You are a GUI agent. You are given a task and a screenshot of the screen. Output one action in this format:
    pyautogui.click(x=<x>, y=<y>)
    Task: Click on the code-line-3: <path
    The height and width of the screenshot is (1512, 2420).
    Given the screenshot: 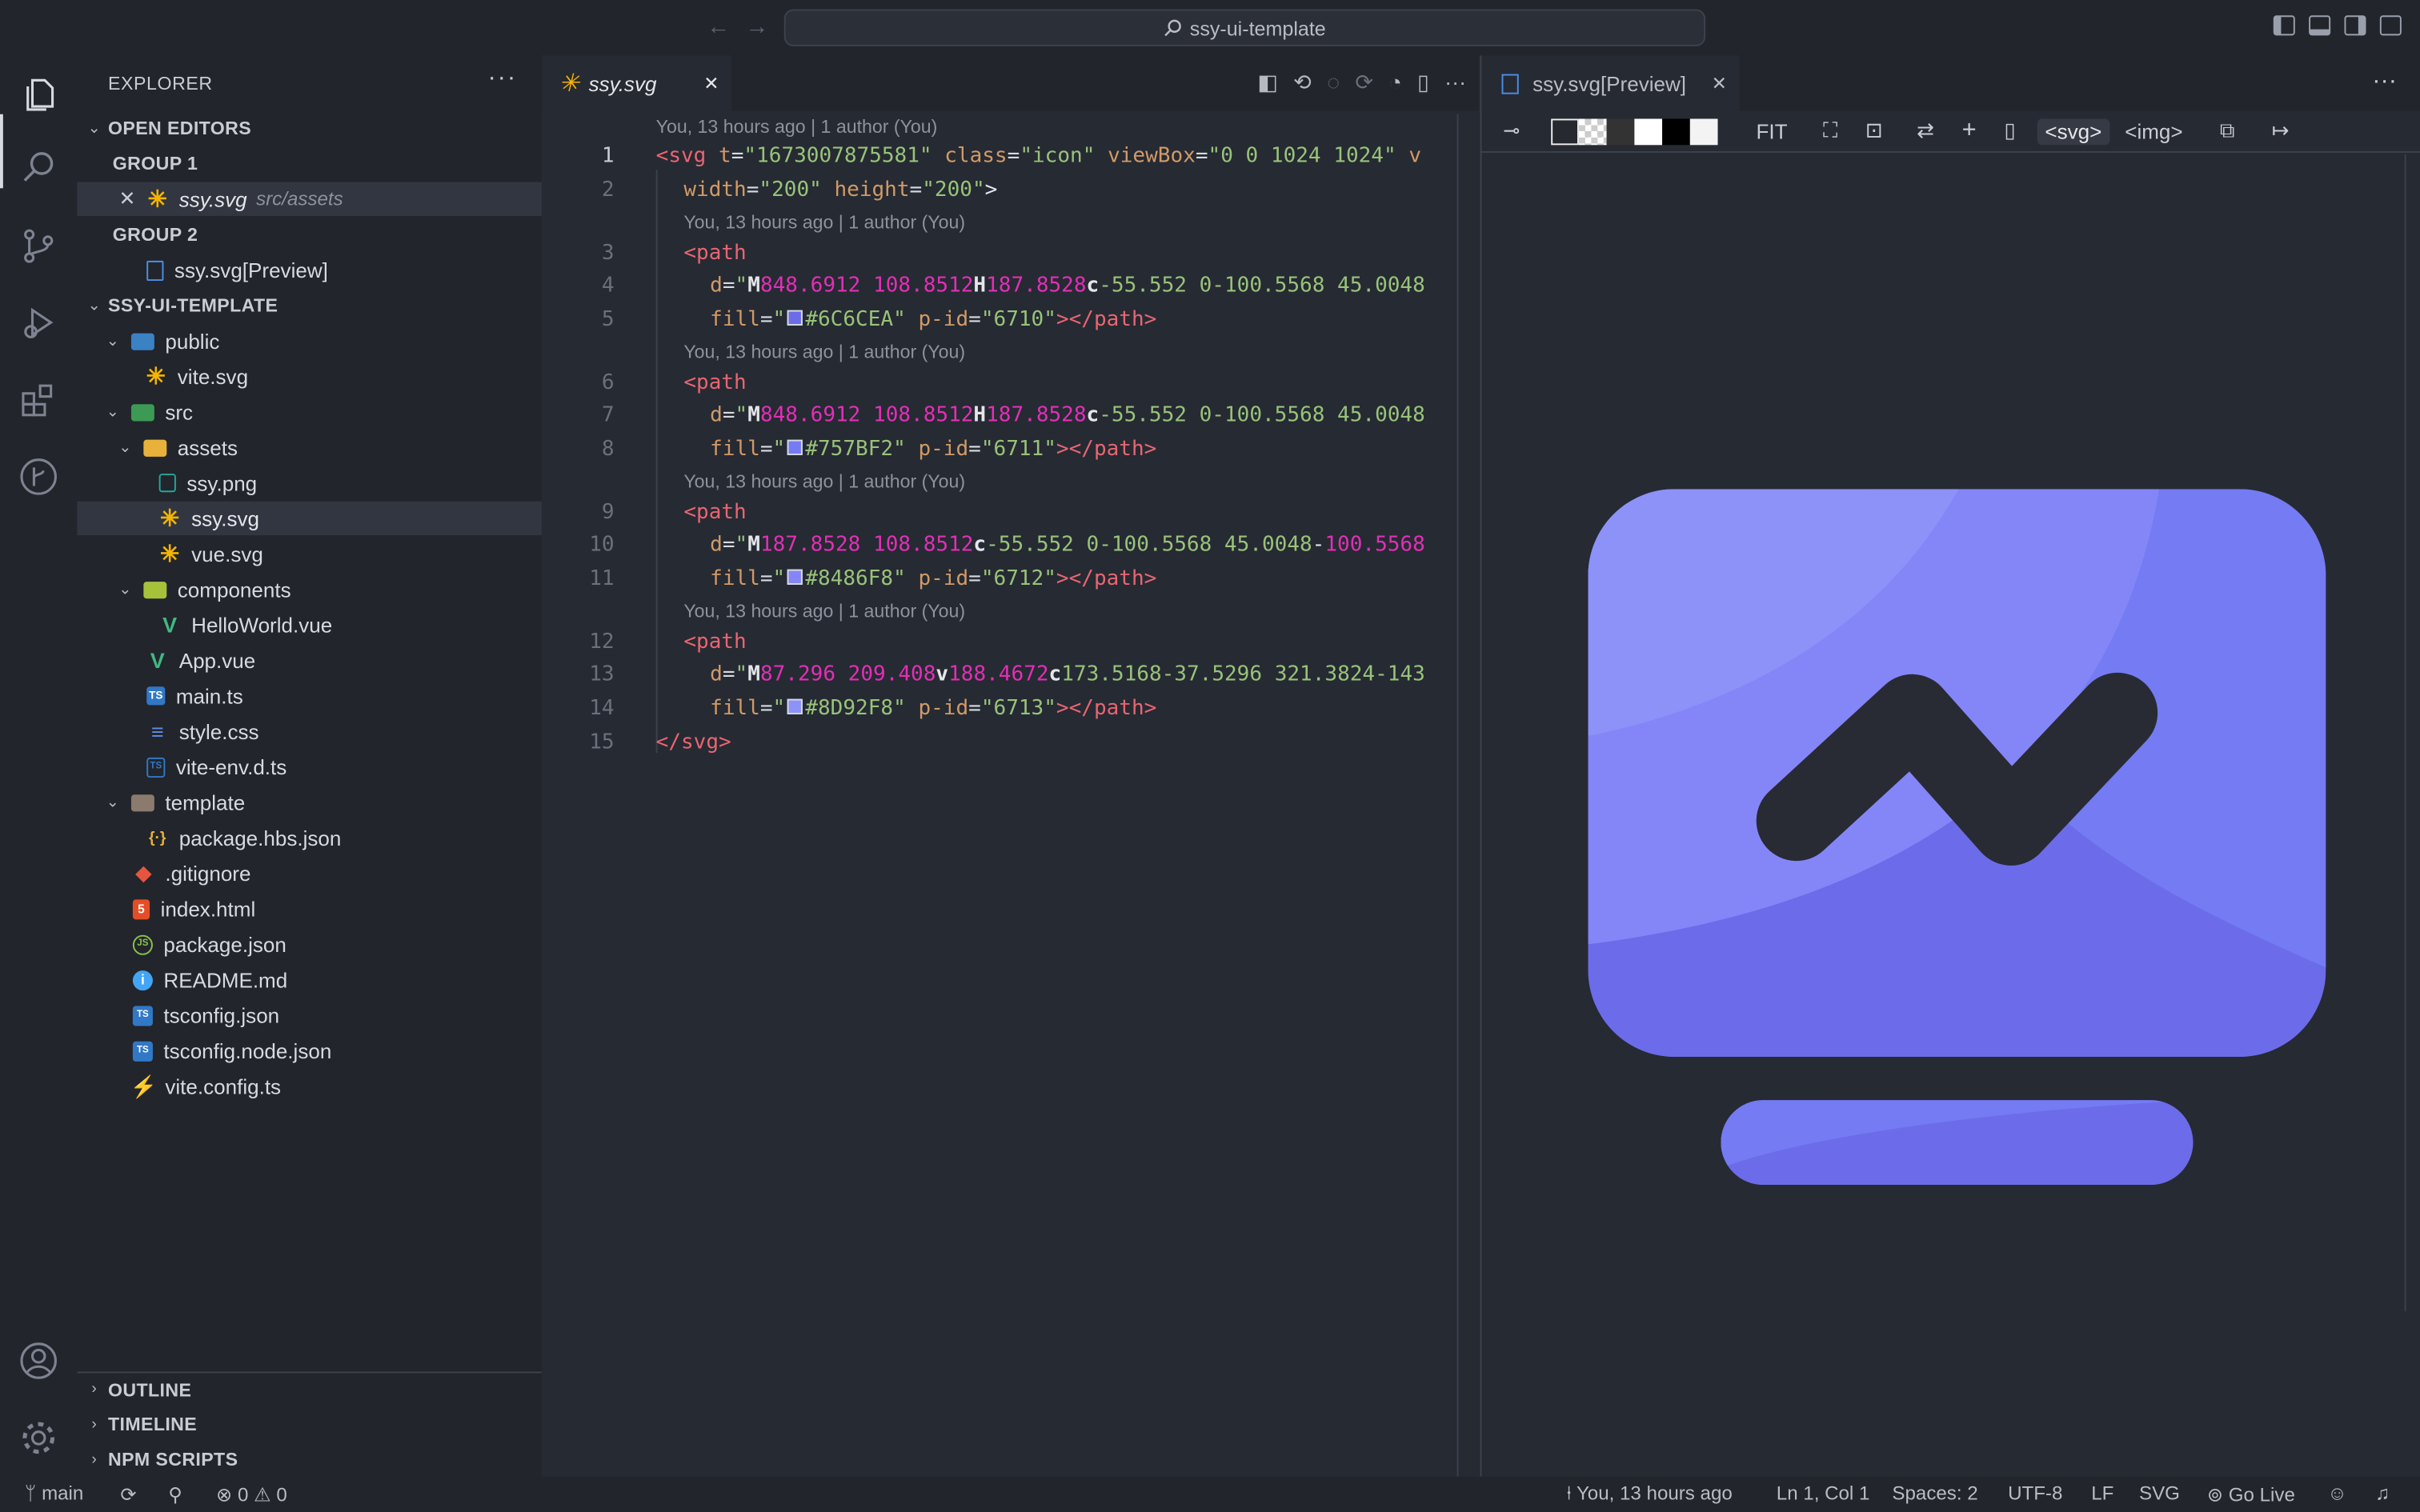 What is the action you would take?
    pyautogui.click(x=714, y=253)
    